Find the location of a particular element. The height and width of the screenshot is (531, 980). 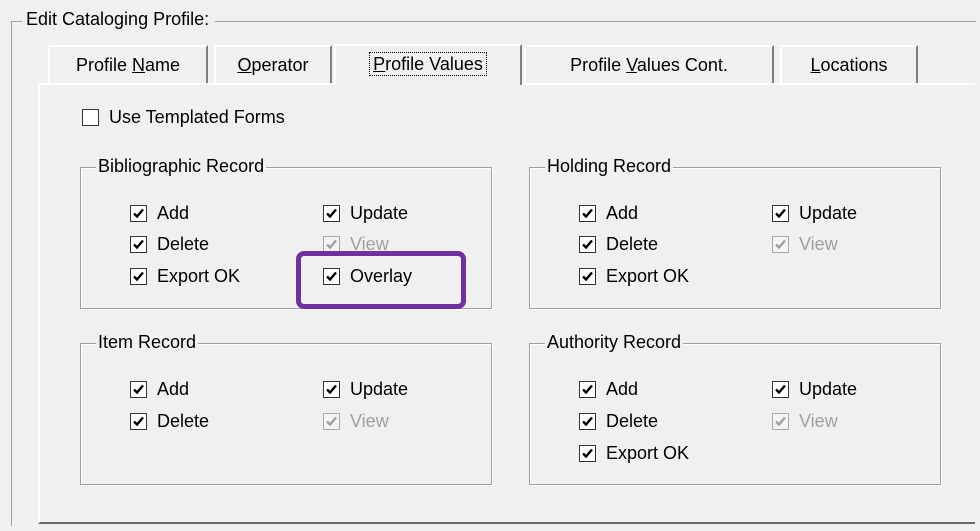

item-update-checkbox: Update is located at coordinates (365, 389).